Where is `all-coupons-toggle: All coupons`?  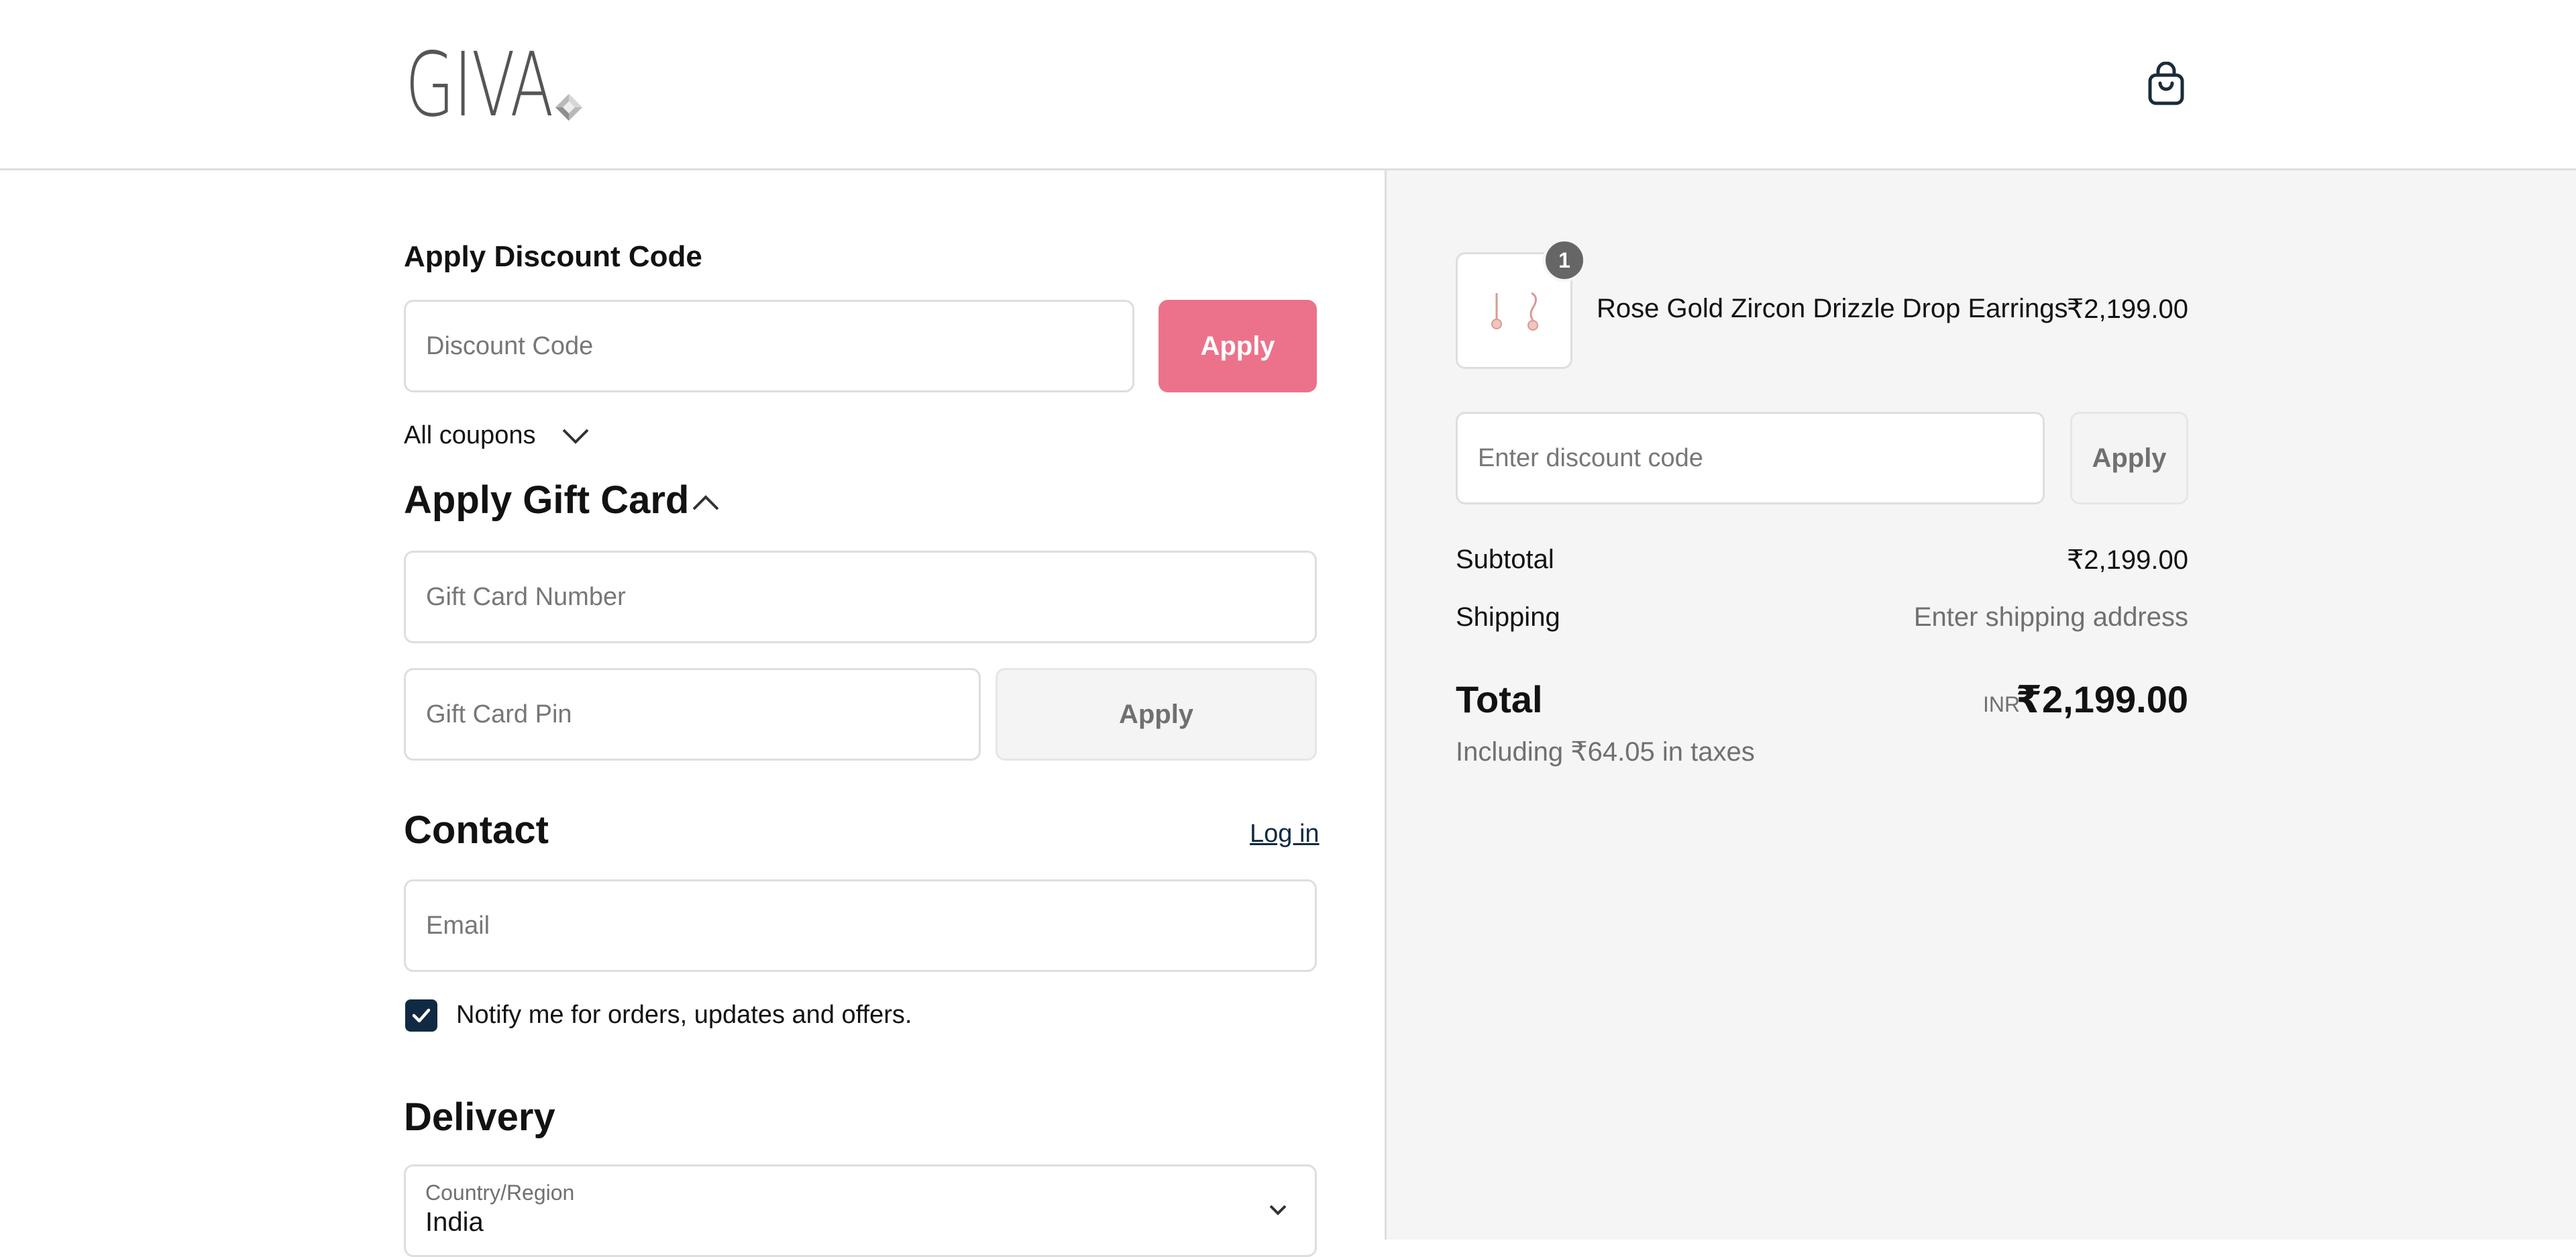 all-coupons-toggle: All coupons is located at coordinates (469, 435).